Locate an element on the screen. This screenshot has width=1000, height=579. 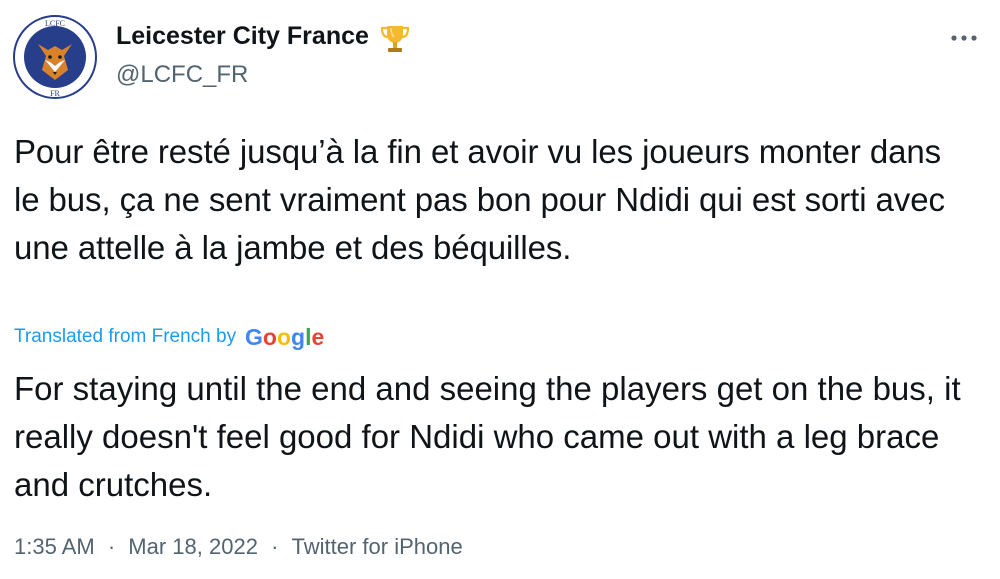
google-logo-icon: Google is located at coordinates (284, 337).